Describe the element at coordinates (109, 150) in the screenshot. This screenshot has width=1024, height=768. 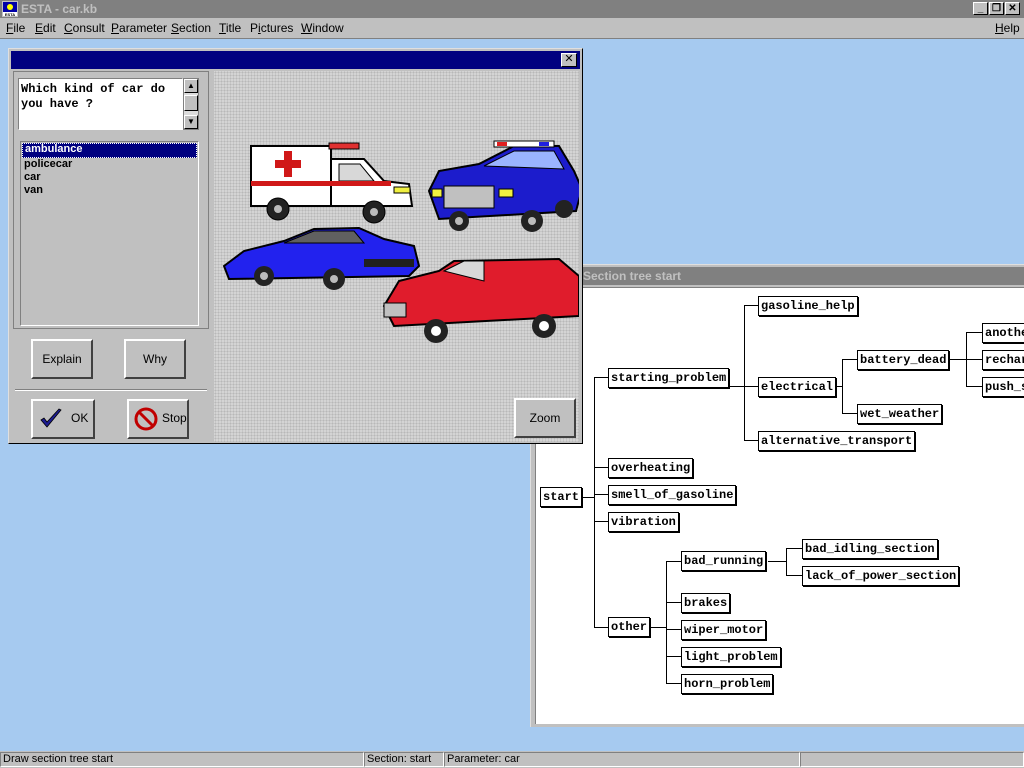
I see `answer-item-ambulance: ambulance` at that location.